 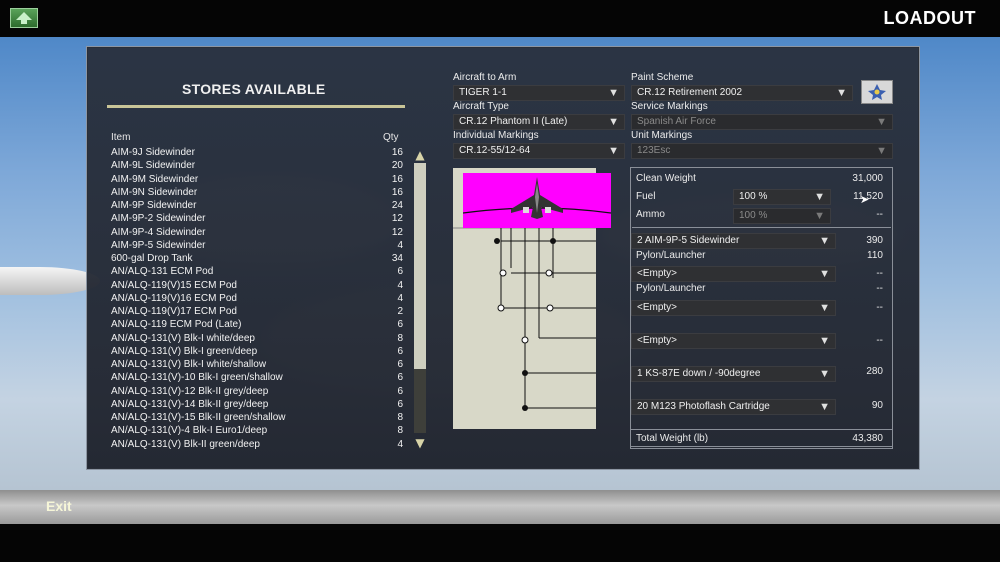 What do you see at coordinates (190, 391) in the screenshot?
I see `store-item-name: AN/ALQ-131(V)-12 Blk-II grey/deep` at bounding box center [190, 391].